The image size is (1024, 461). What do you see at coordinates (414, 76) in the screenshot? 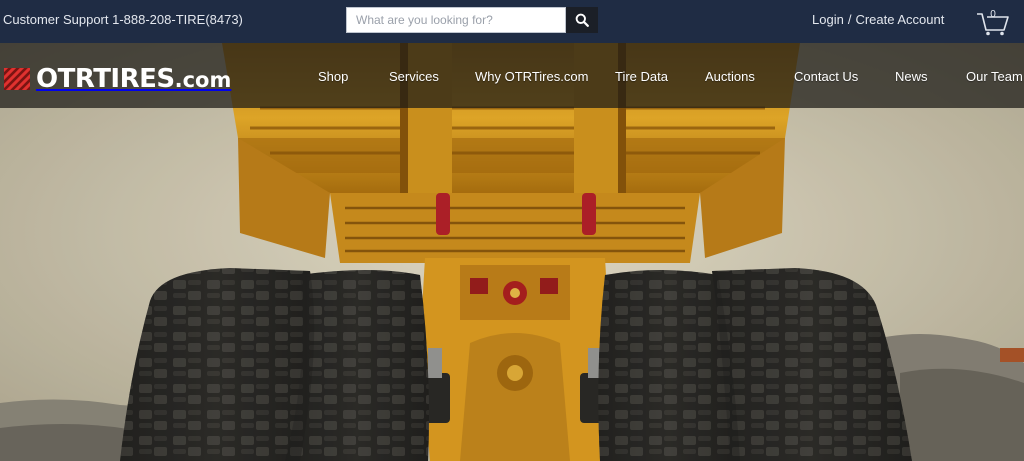
I see `nav-services: Services` at bounding box center [414, 76].